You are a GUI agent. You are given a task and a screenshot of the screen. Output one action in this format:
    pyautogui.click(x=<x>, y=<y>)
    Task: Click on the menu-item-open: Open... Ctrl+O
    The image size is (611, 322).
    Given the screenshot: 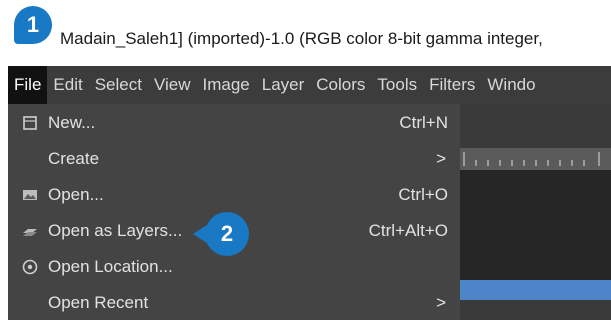 What is the action you would take?
    pyautogui.click(x=234, y=196)
    